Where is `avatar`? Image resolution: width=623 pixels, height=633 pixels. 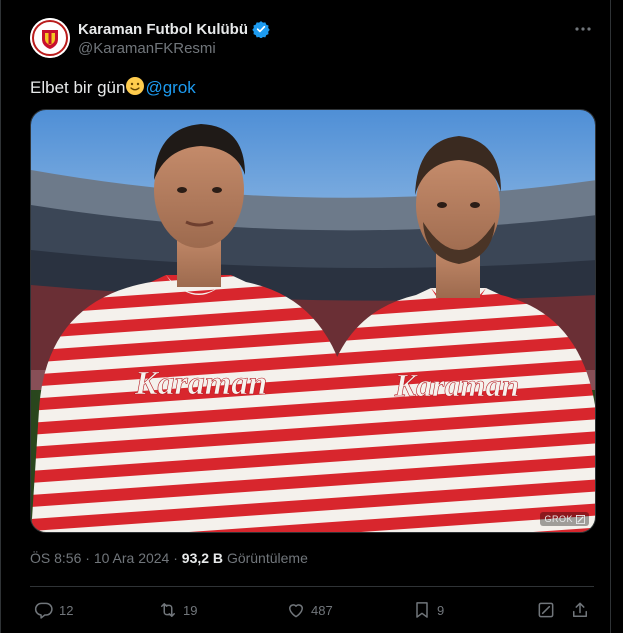 avatar is located at coordinates (50, 38).